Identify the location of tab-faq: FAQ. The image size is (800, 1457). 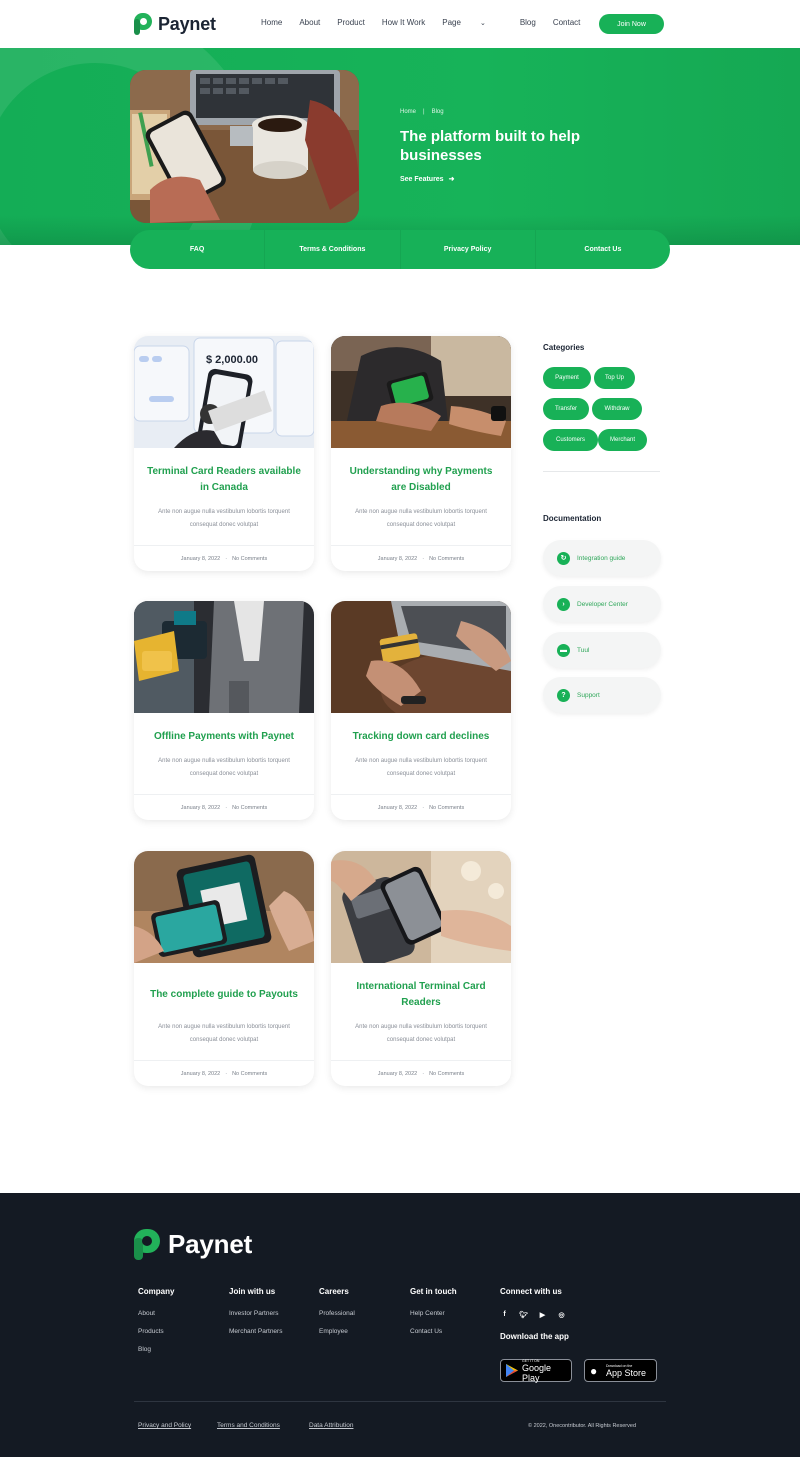
(198, 249).